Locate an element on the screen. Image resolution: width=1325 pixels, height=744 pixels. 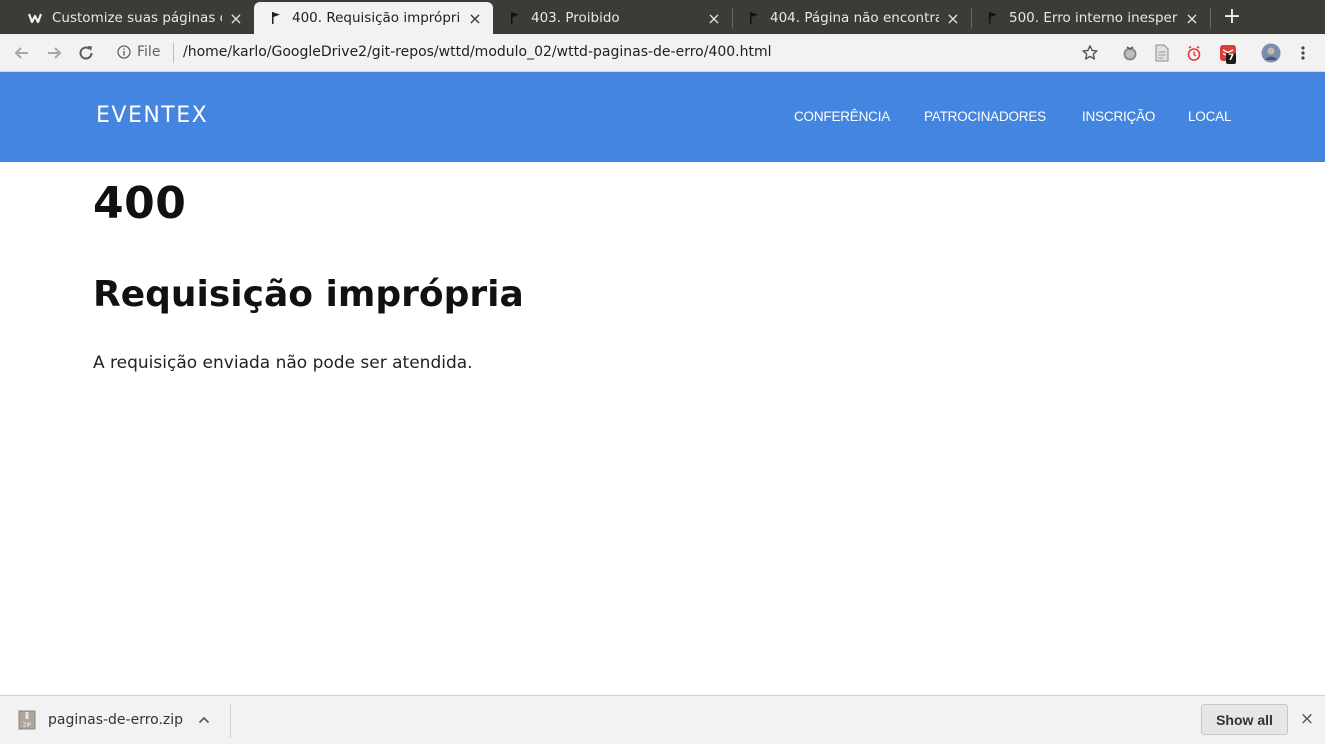
tab-separator is located at coordinates (1210, 18).